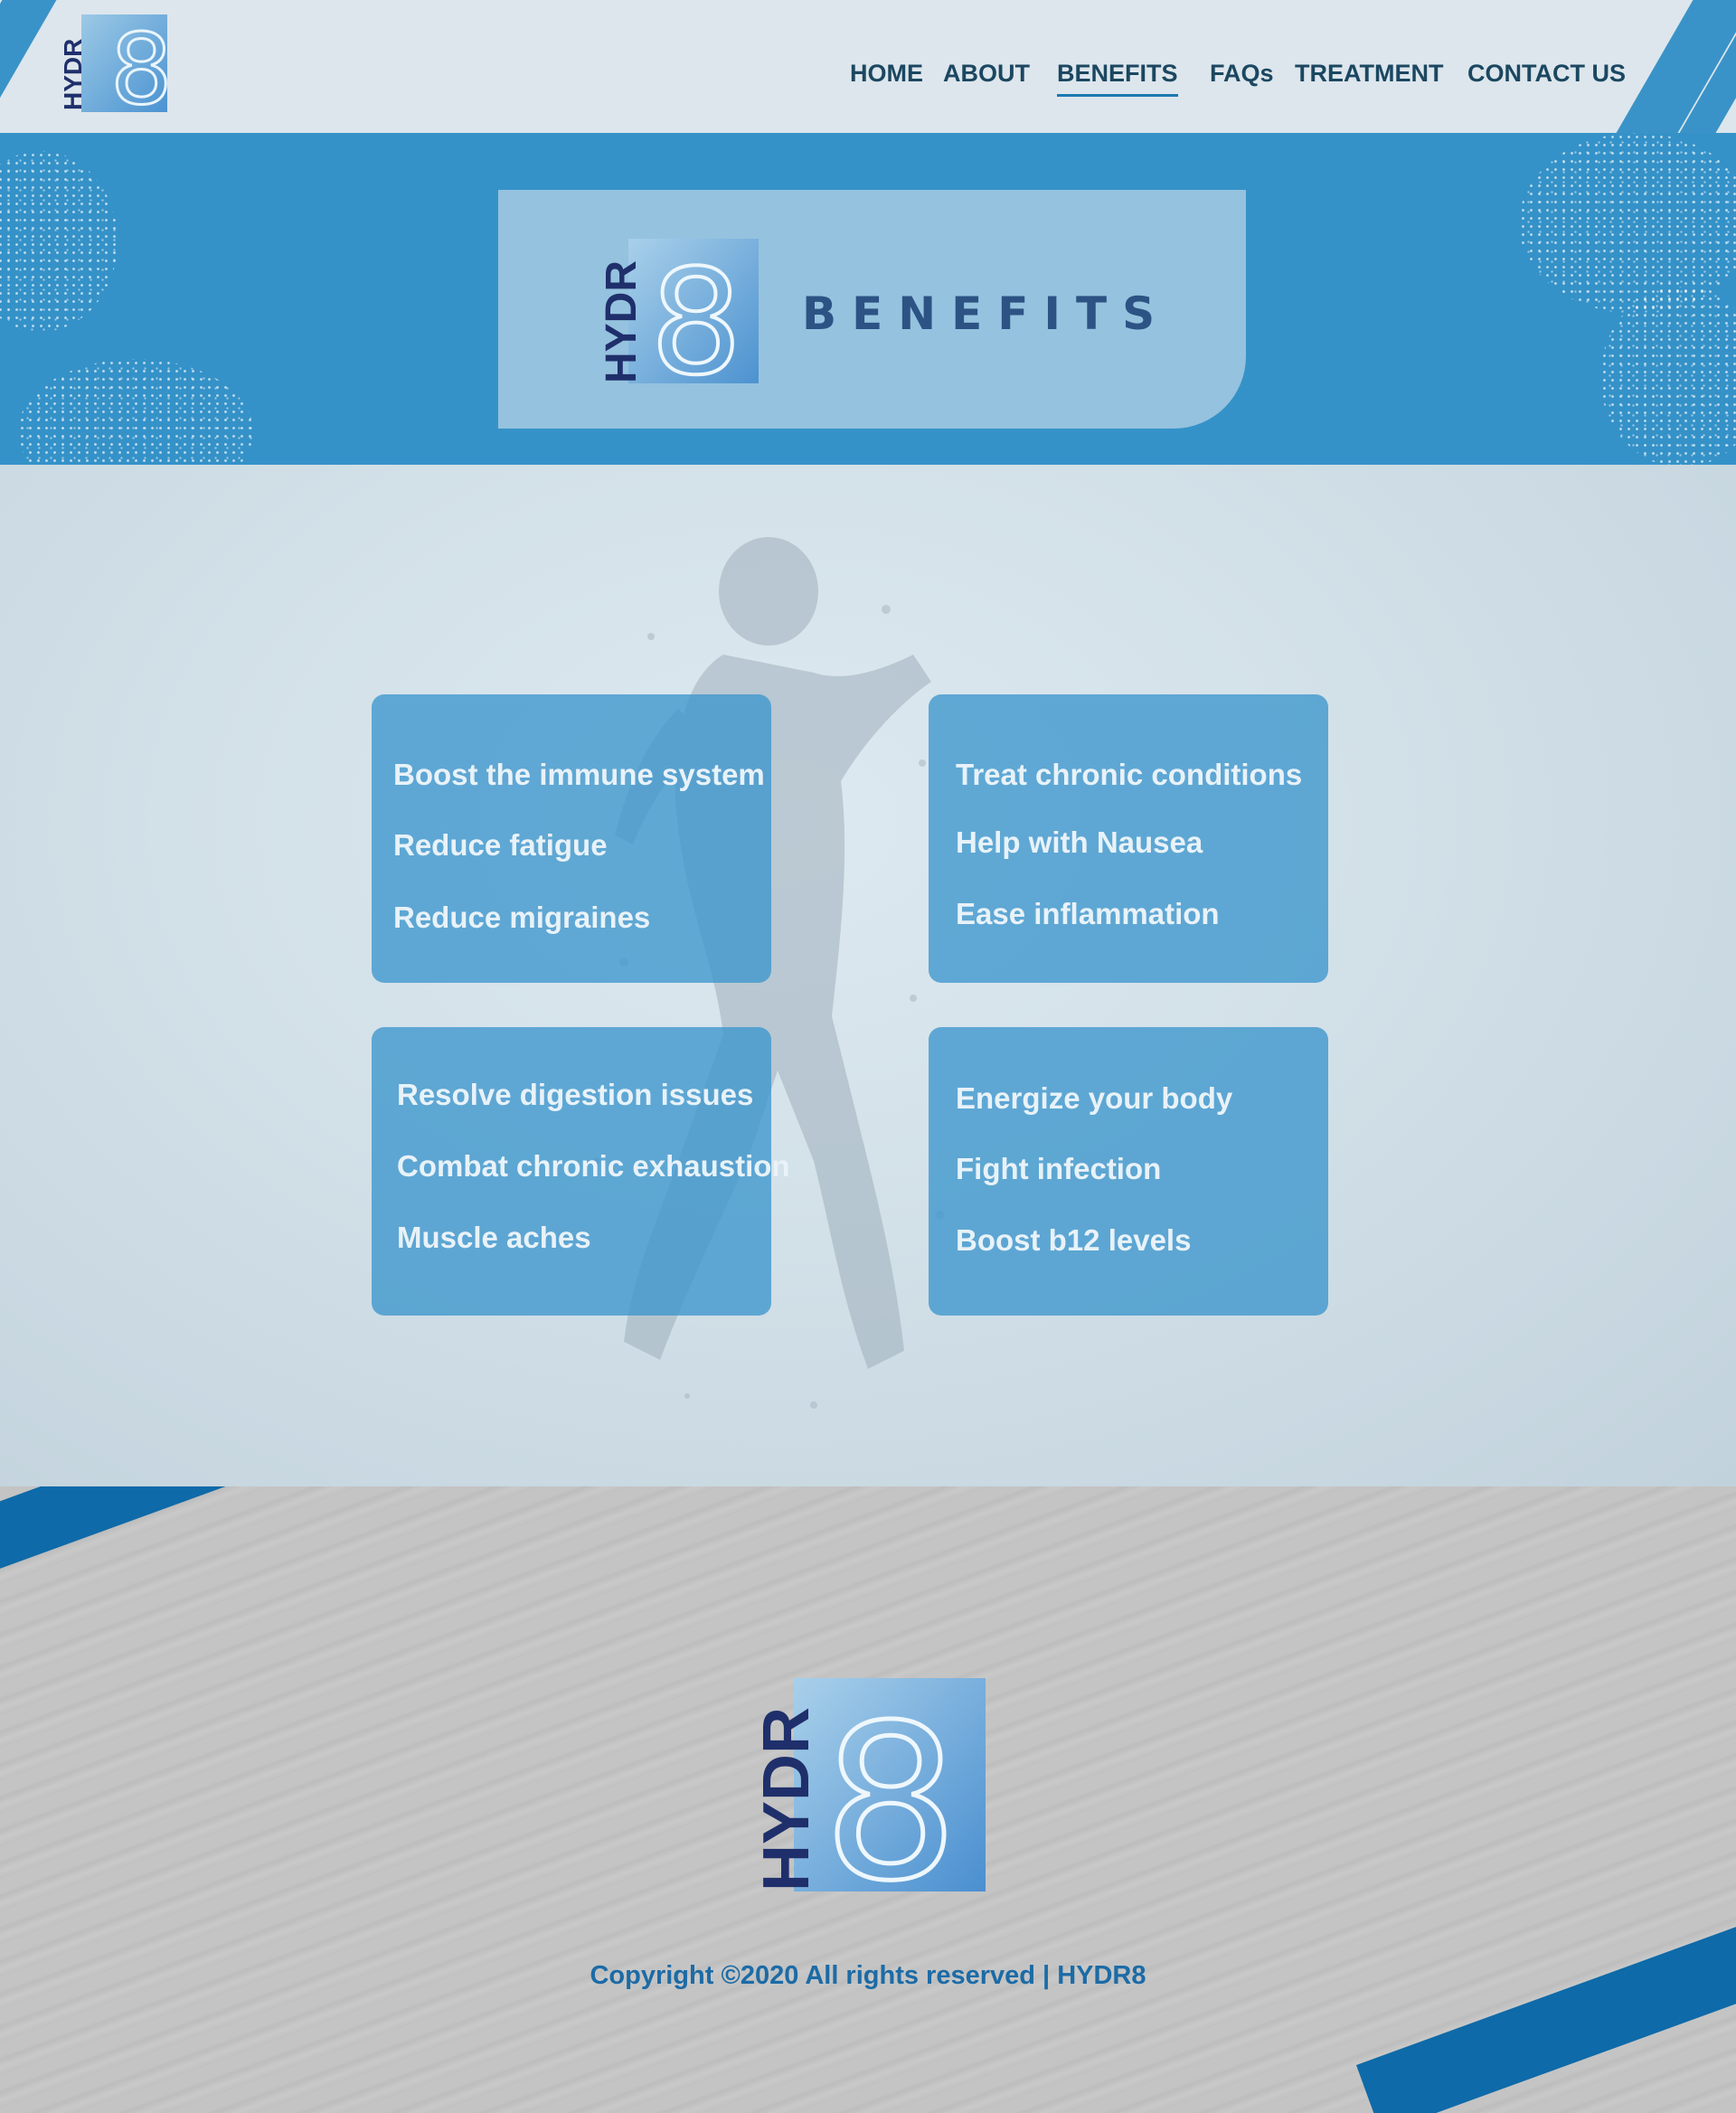  What do you see at coordinates (1059, 1168) in the screenshot?
I see `benefit-item: Fight infection` at bounding box center [1059, 1168].